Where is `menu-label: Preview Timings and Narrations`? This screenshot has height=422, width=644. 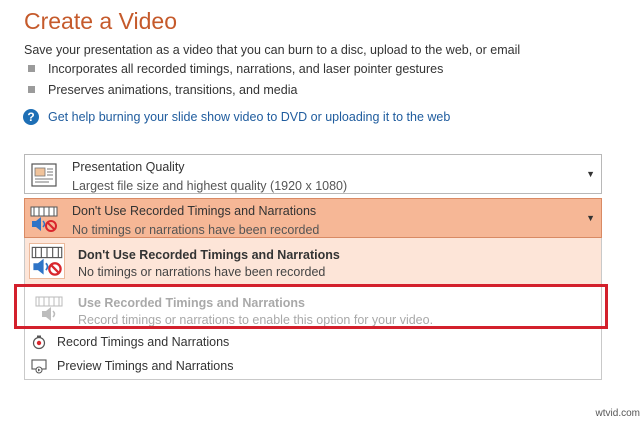 menu-label: Preview Timings and Narrations is located at coordinates (145, 366).